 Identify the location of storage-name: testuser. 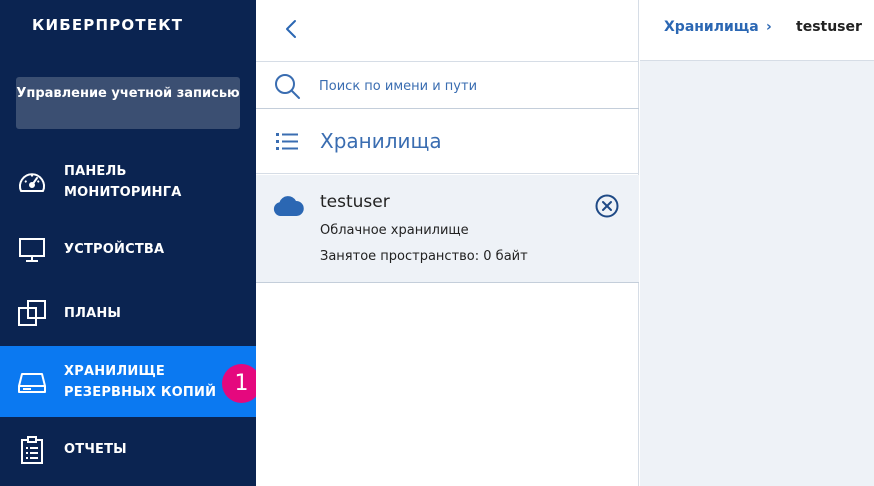
(355, 202).